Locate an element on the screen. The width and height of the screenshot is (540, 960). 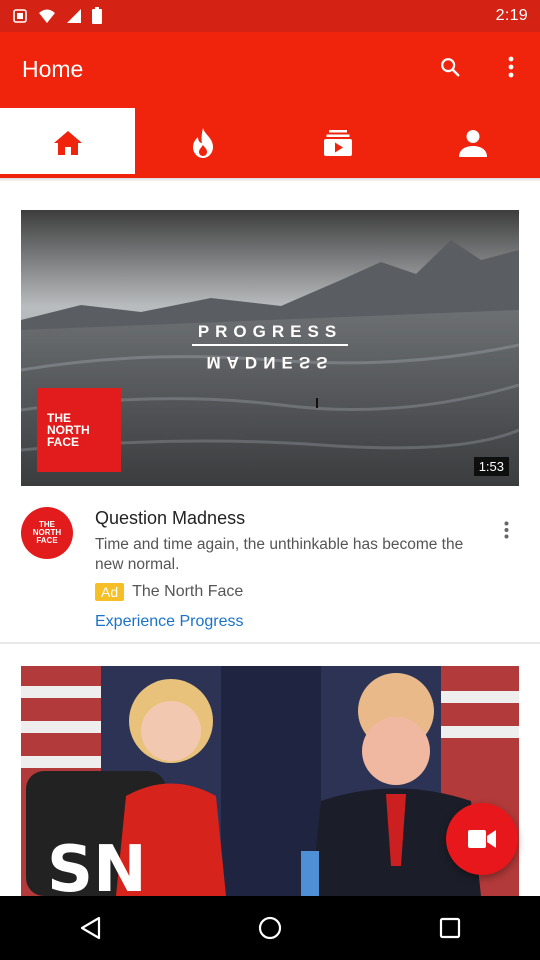
status-bar: 2:19 is located at coordinates (270, 16).